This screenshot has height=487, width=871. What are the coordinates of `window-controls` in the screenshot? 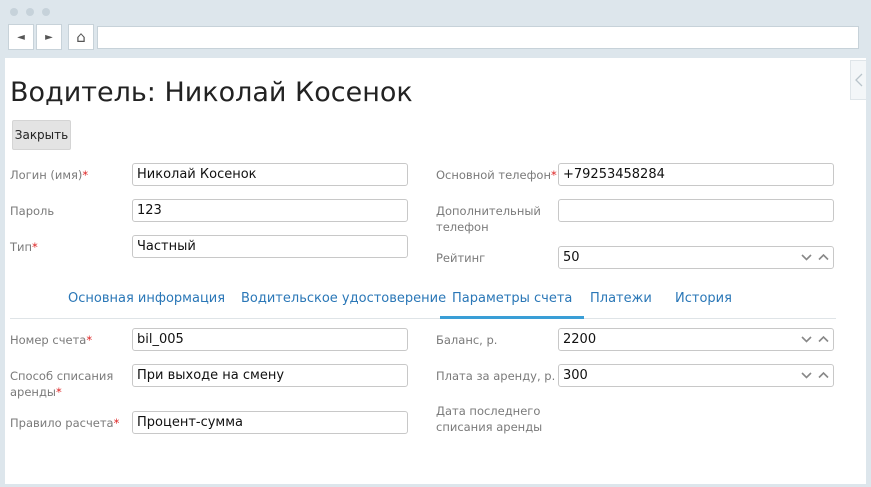 It's located at (30, 12).